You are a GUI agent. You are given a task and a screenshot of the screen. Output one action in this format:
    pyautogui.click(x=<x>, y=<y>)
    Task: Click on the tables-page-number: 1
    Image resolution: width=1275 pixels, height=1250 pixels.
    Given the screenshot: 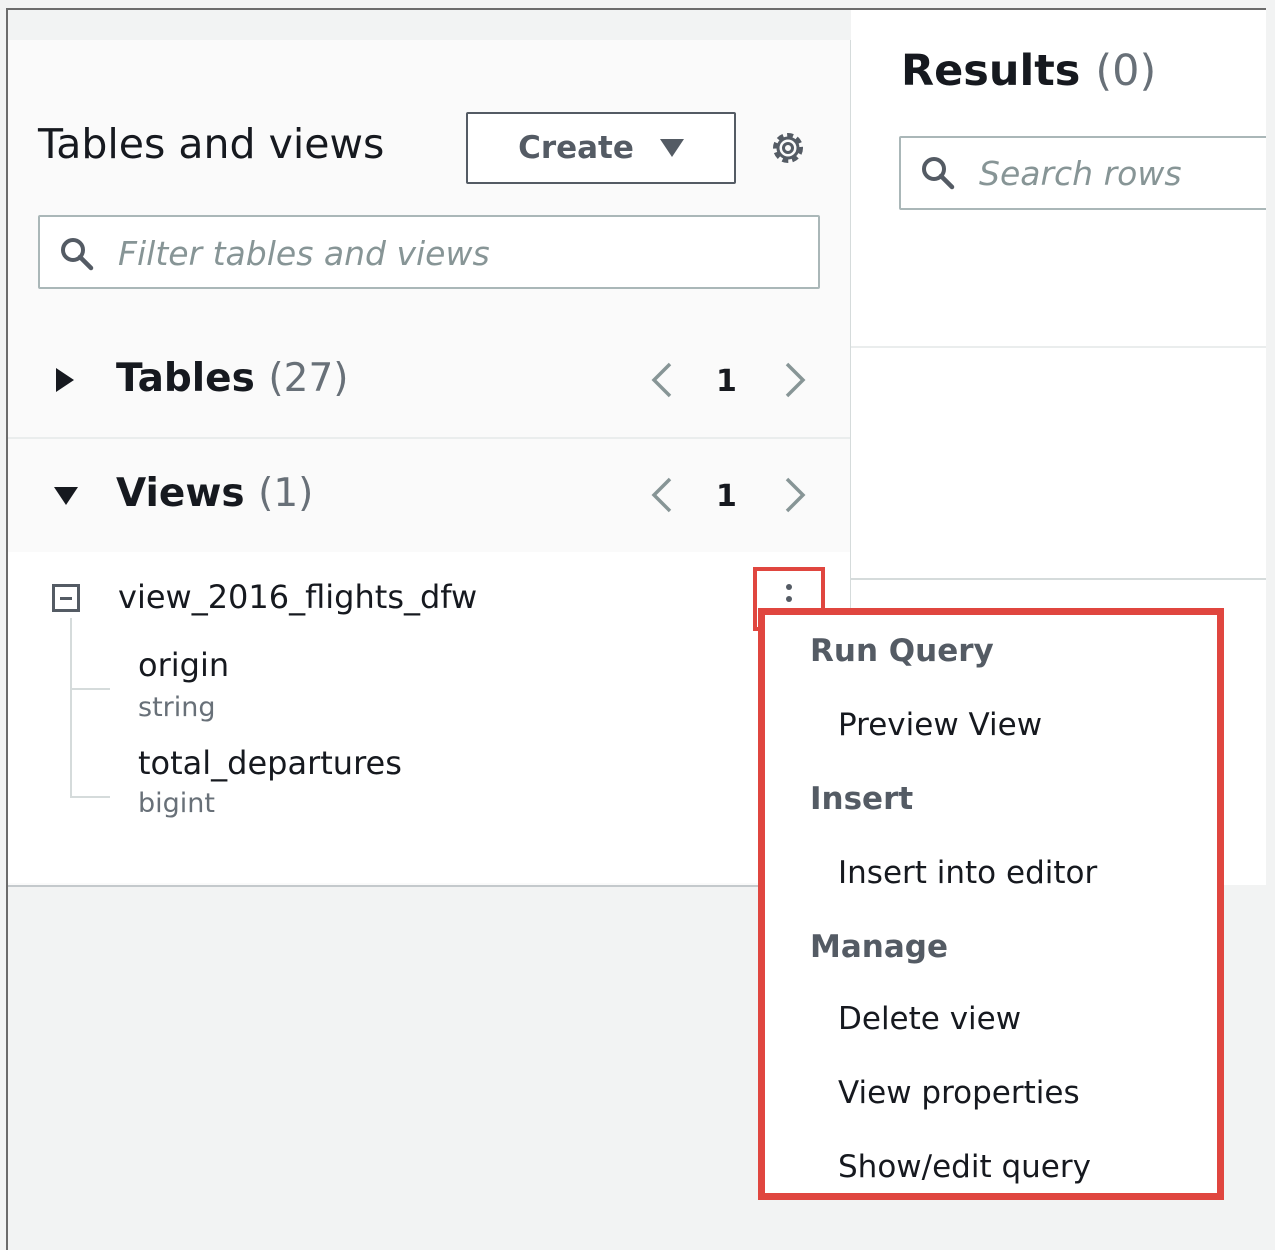 What is the action you would take?
    pyautogui.click(x=726, y=381)
    